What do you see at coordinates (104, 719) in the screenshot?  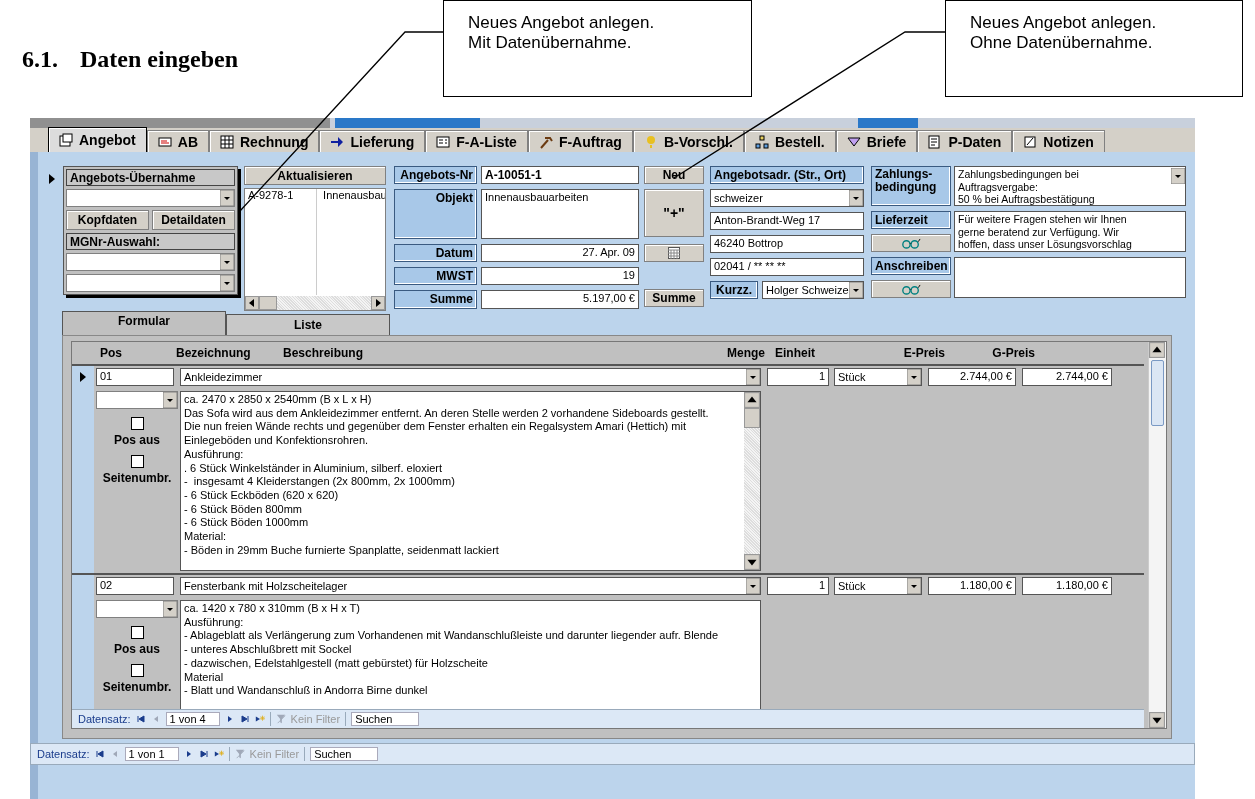 I see `record-label: Datensatz:` at bounding box center [104, 719].